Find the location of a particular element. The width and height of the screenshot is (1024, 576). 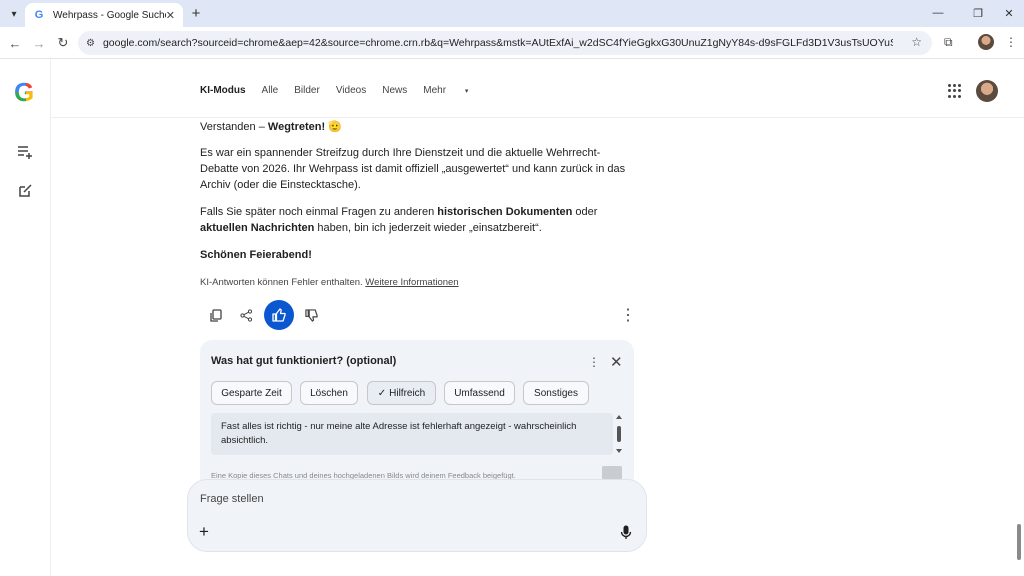

thumbs-up-icon is located at coordinates (279, 315).